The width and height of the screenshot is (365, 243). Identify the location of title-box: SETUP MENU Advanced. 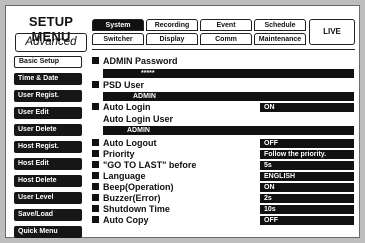
(51, 37).